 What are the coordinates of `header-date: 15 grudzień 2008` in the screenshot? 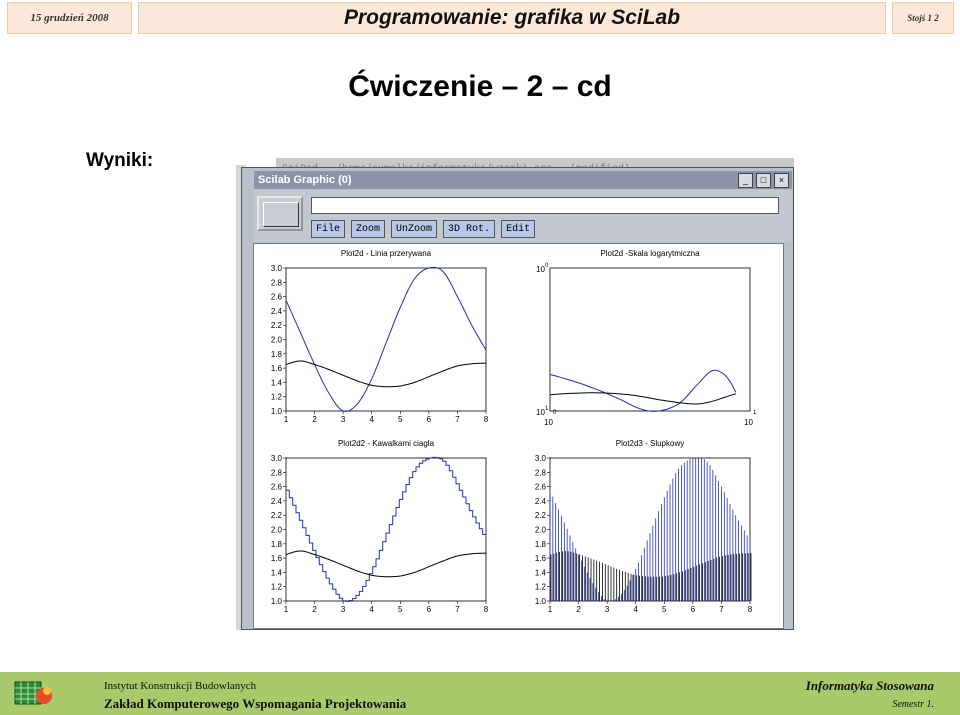 It's located at (69, 18).